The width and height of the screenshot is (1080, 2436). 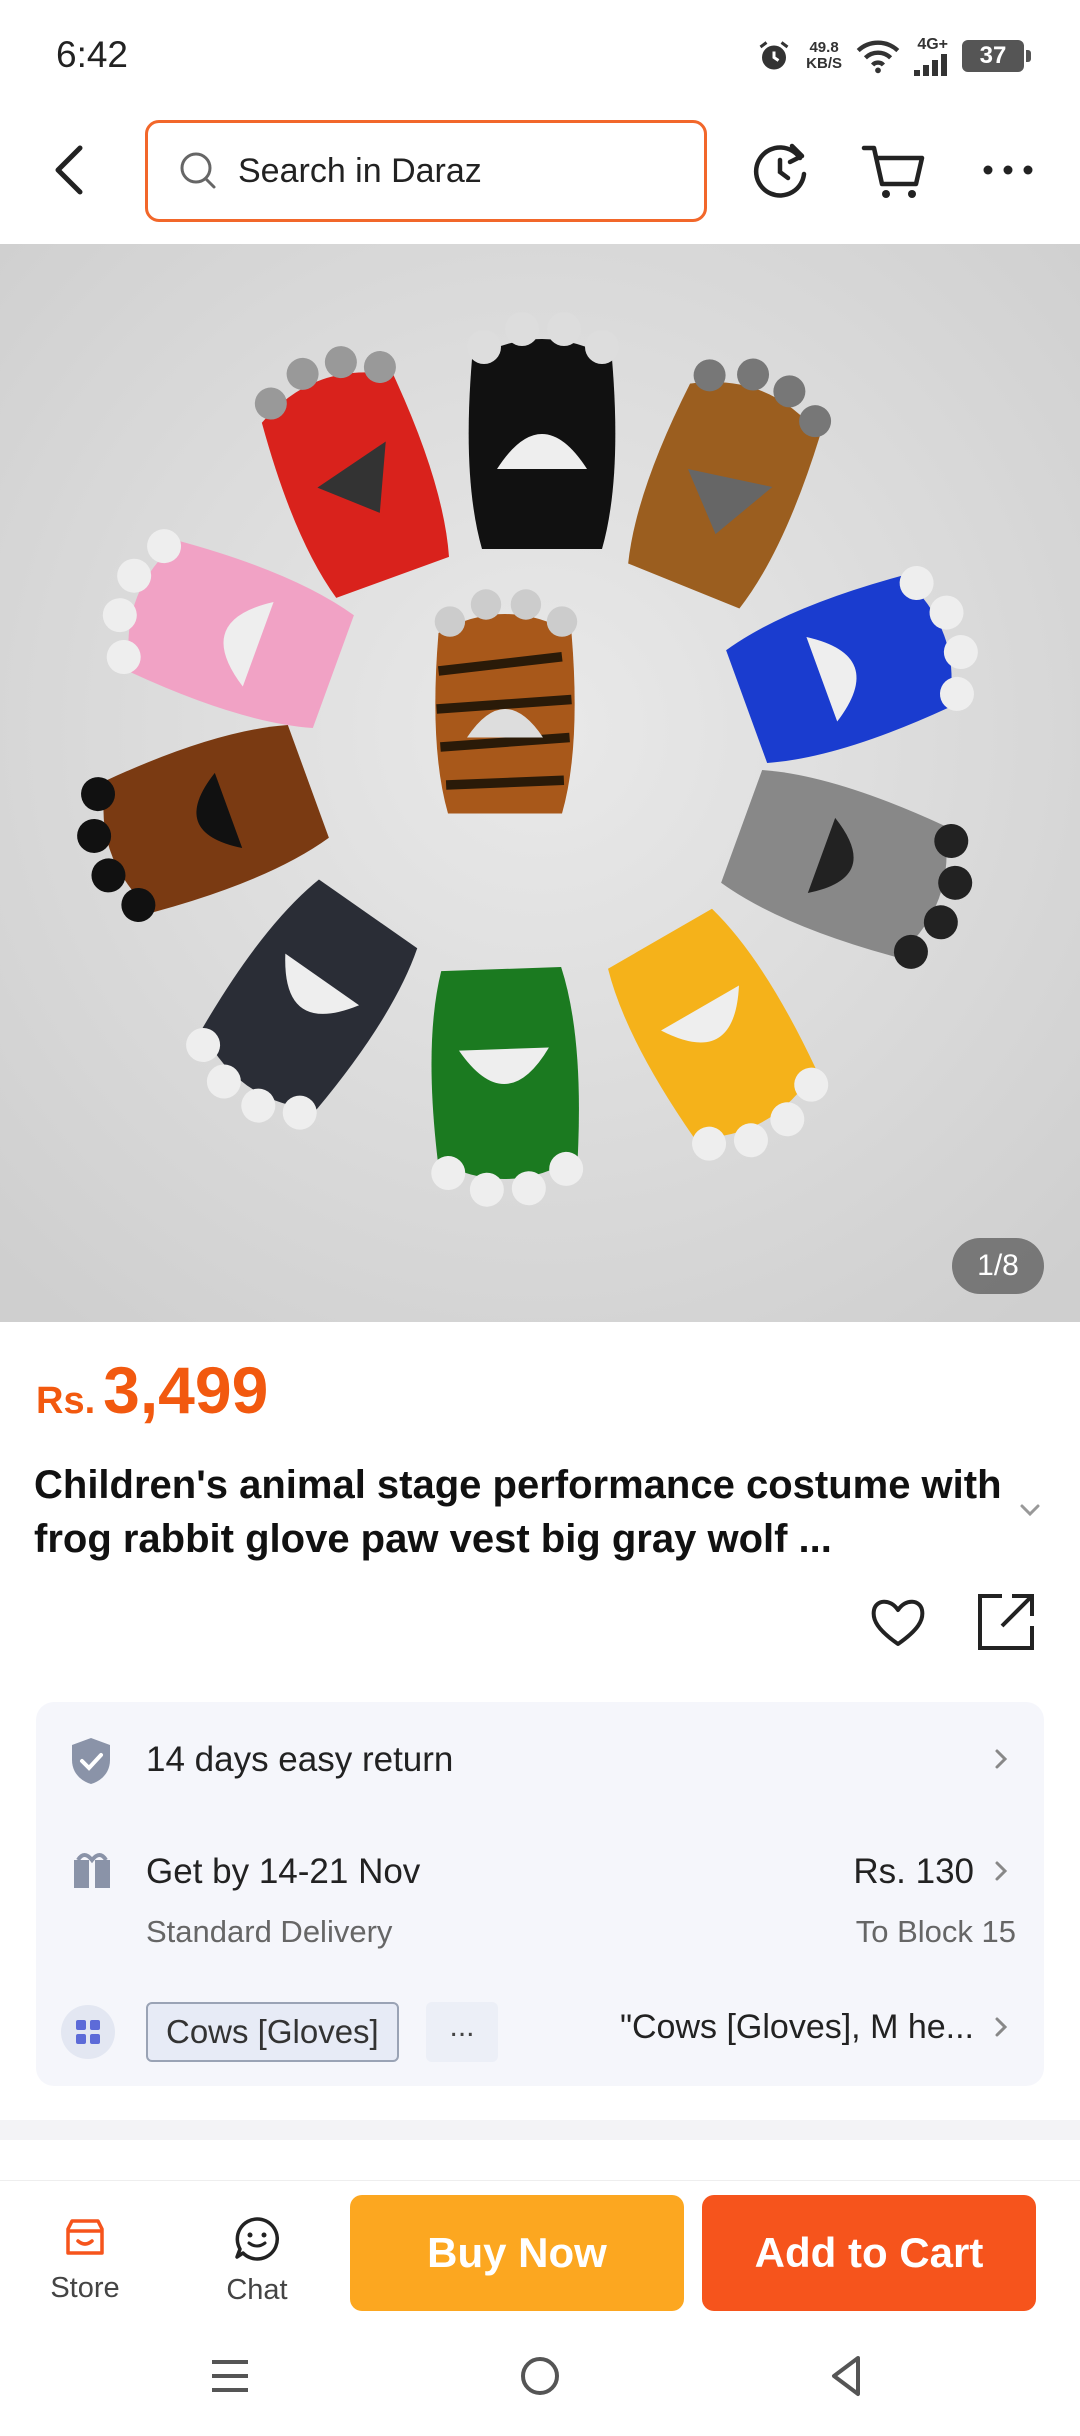 What do you see at coordinates (269, 1931) in the screenshot?
I see `delivery-type-text: Standard Delivery` at bounding box center [269, 1931].